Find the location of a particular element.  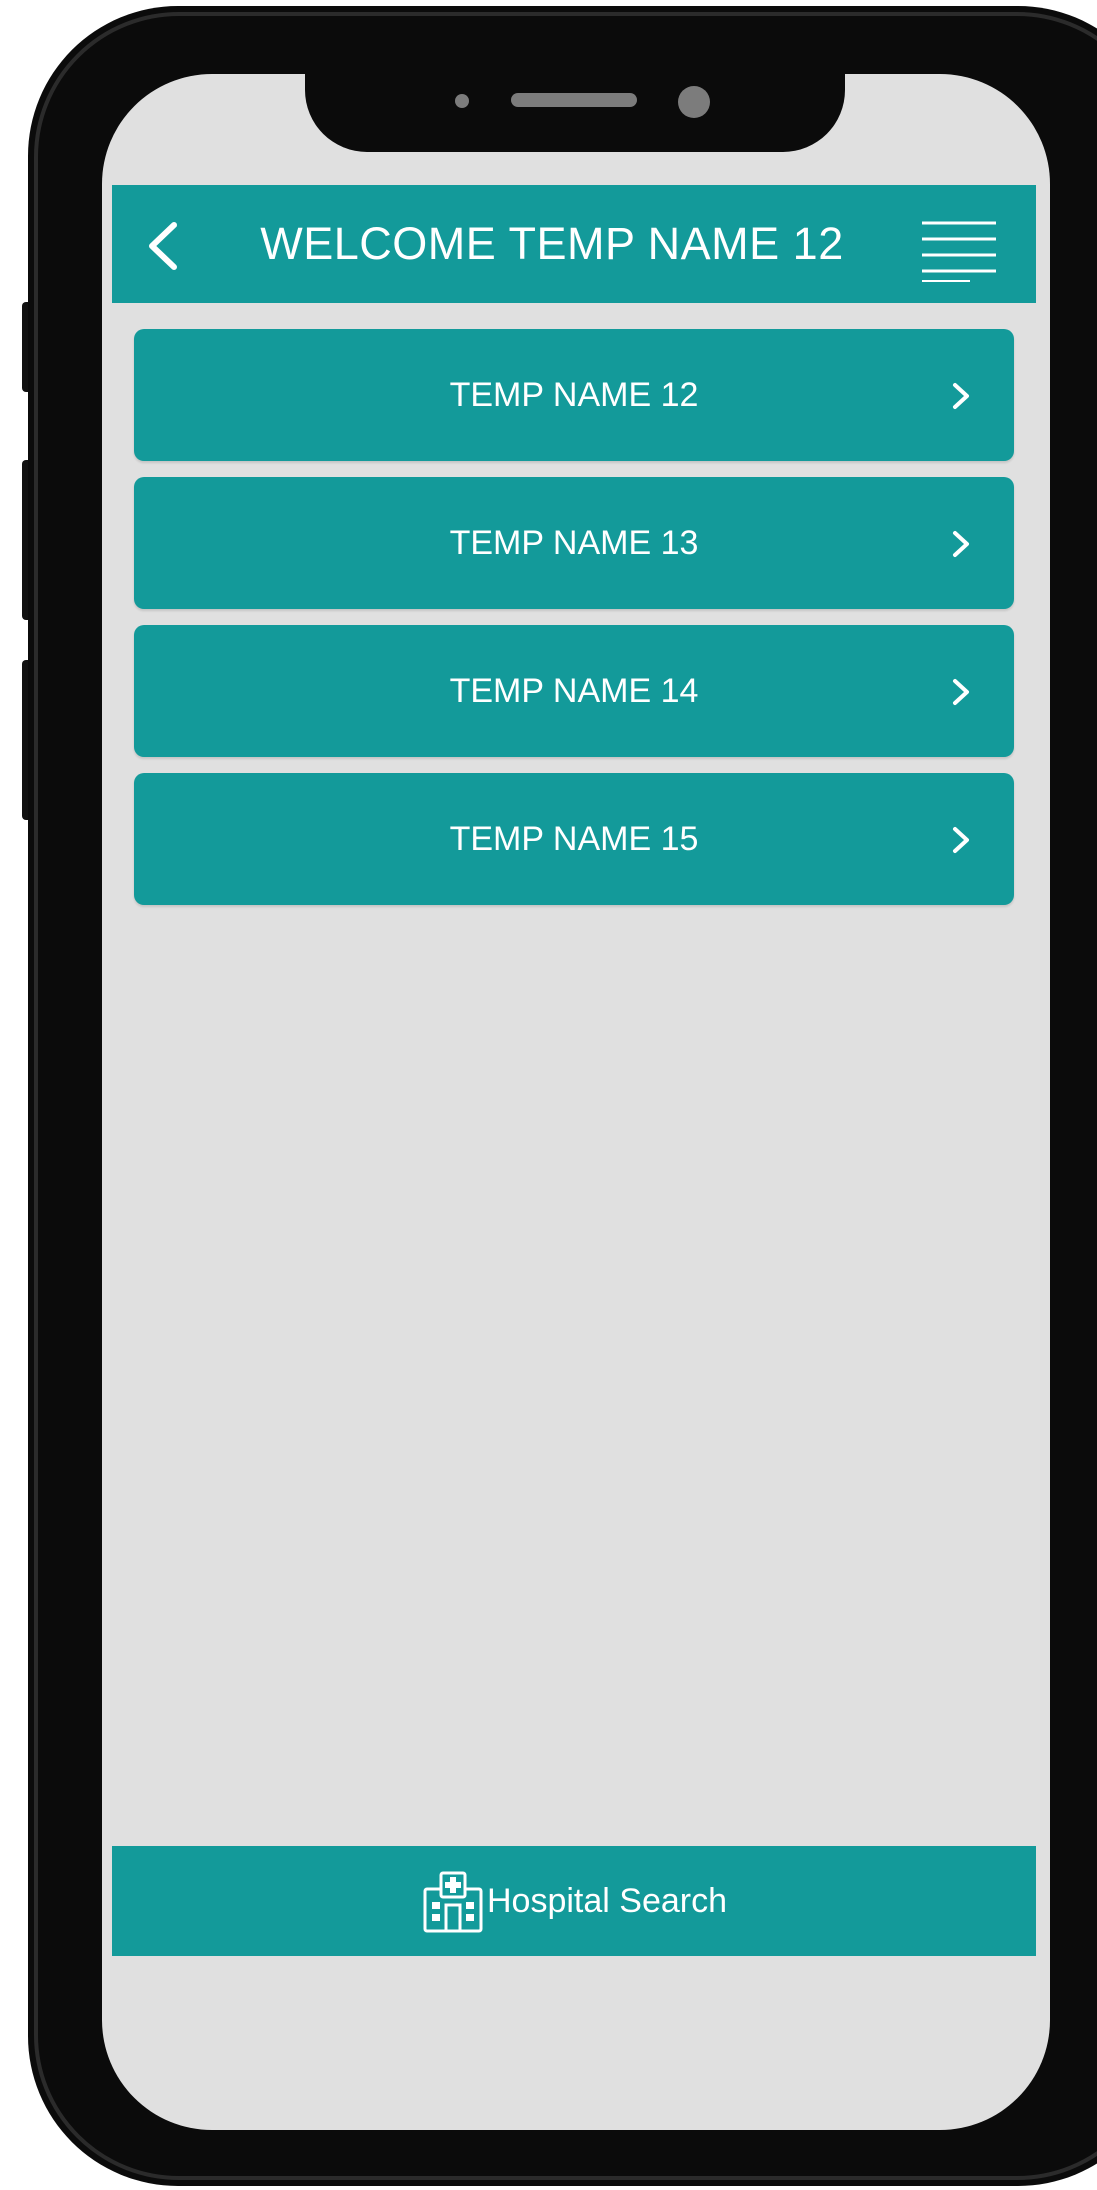

app-header: WELCOME TEMP NAME 12 is located at coordinates (574, 244).